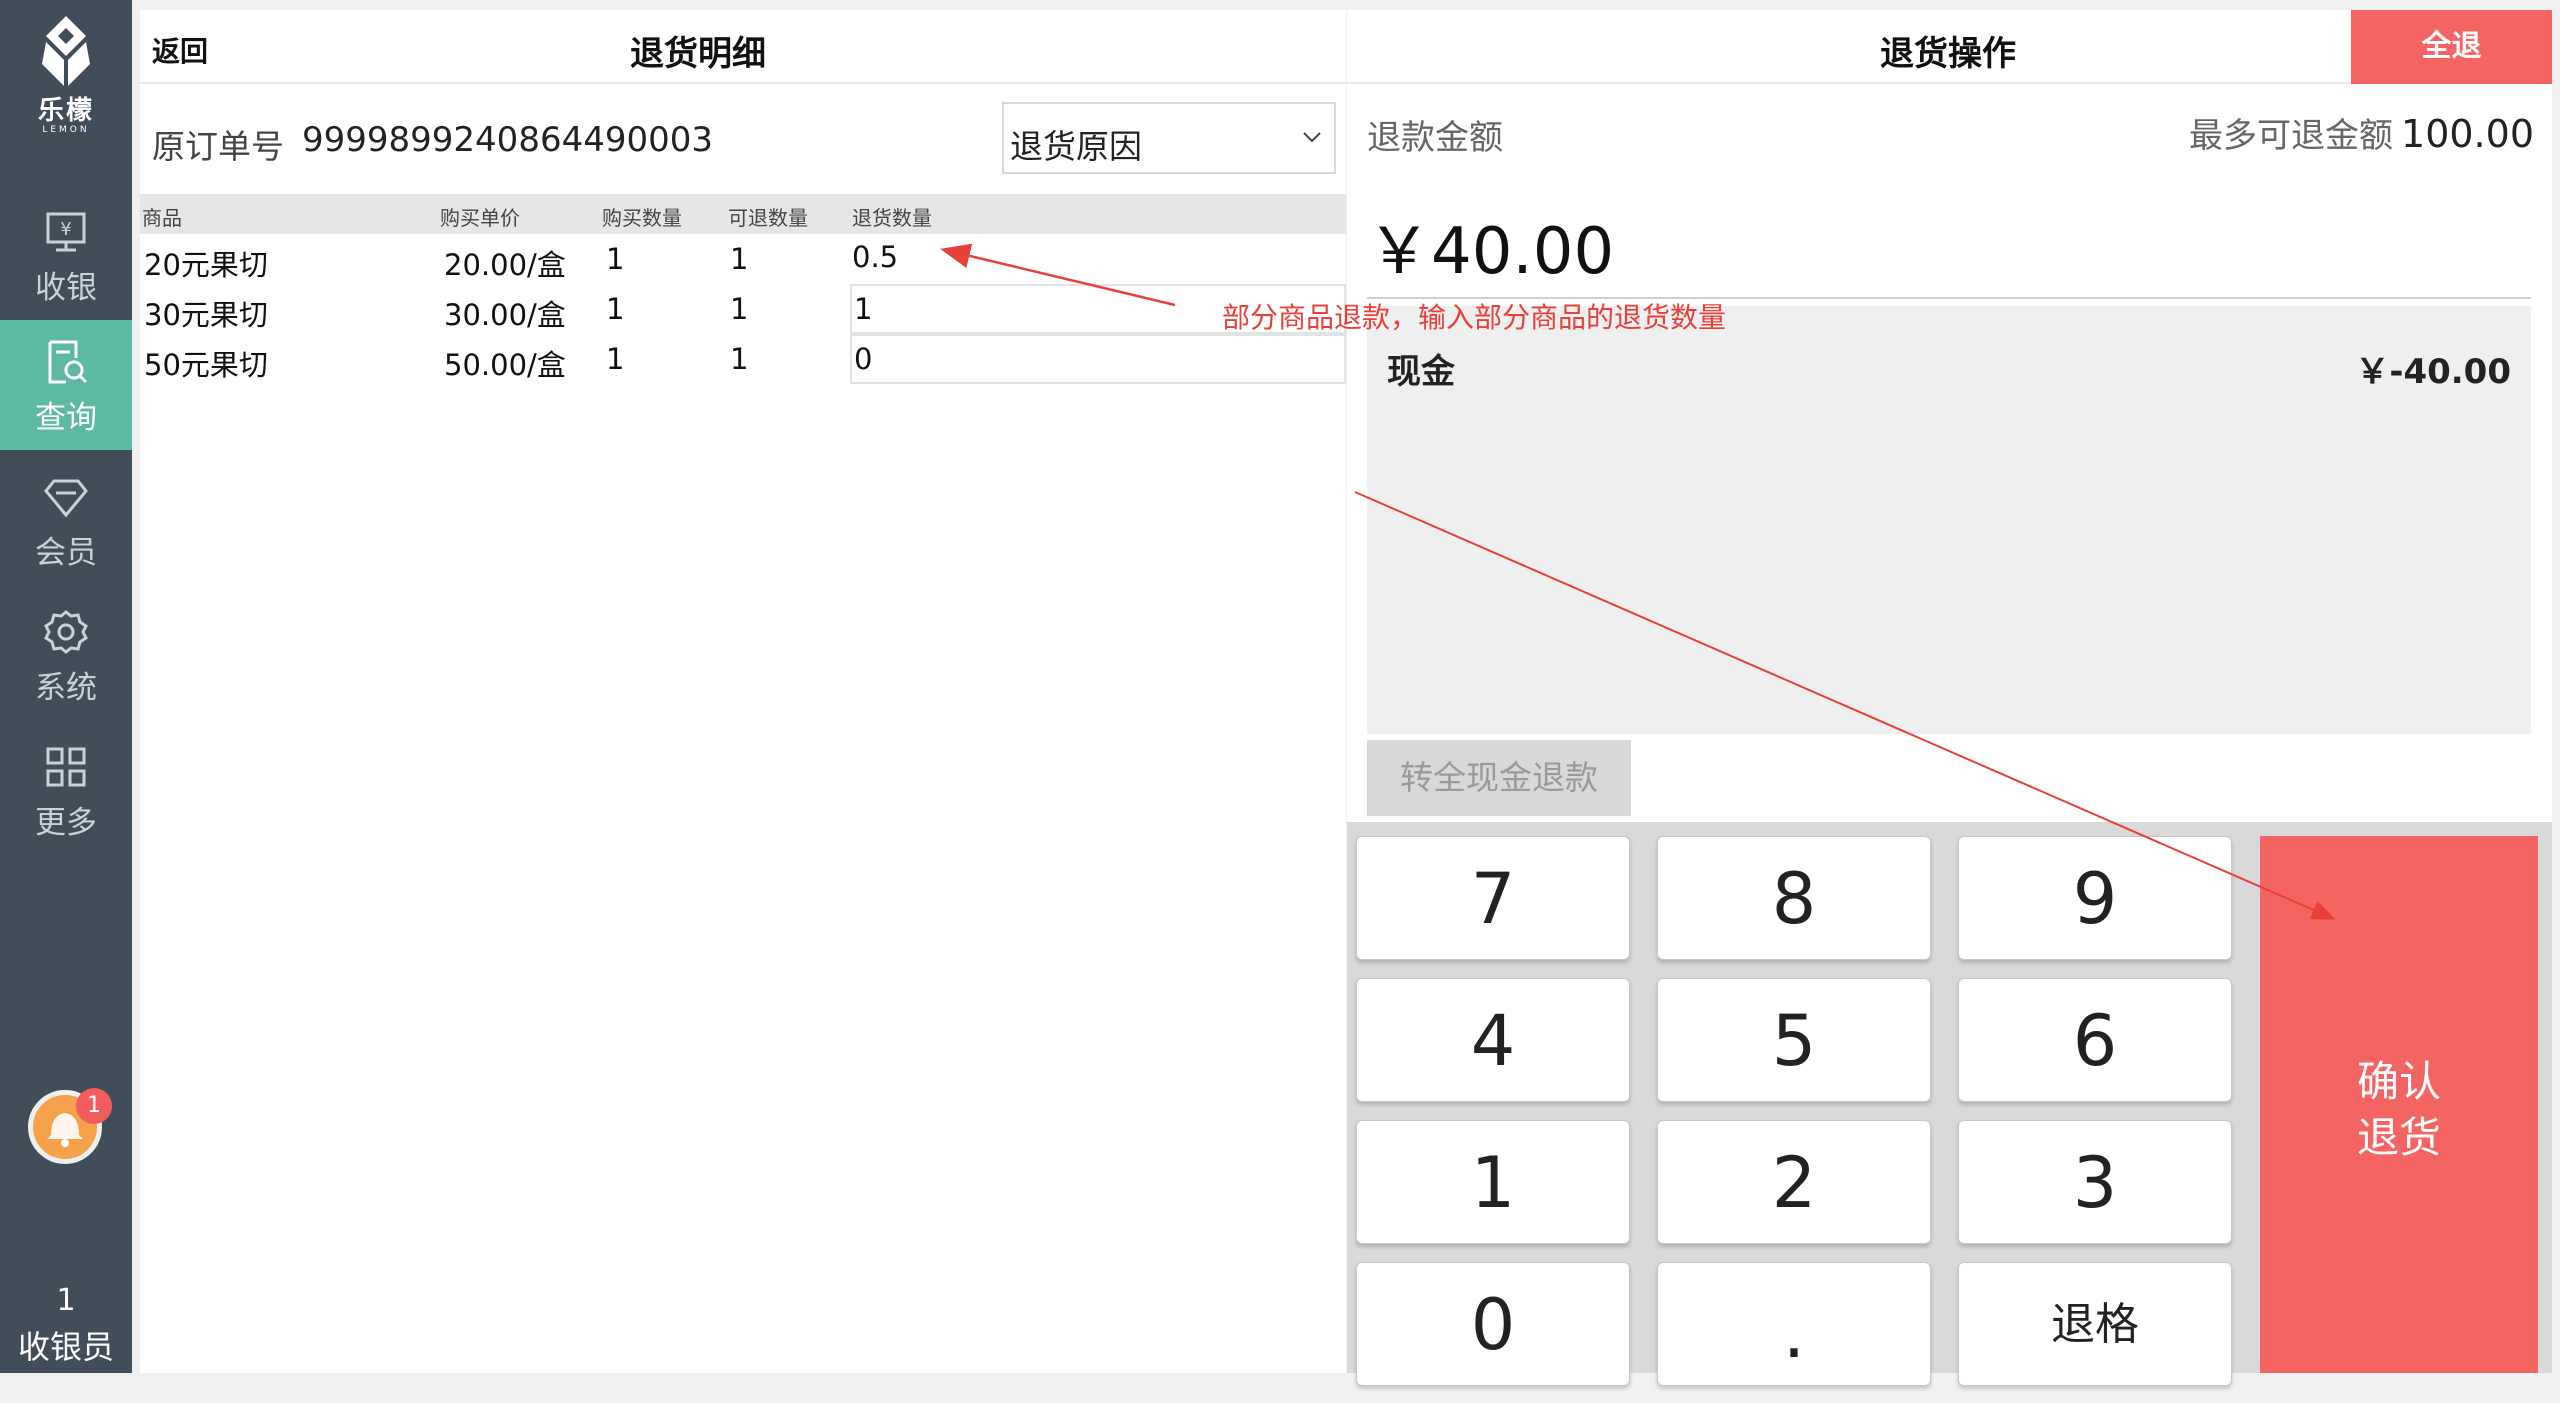 The width and height of the screenshot is (2560, 1403). I want to click on cell-price: 30.00/盒, so click(505, 315).